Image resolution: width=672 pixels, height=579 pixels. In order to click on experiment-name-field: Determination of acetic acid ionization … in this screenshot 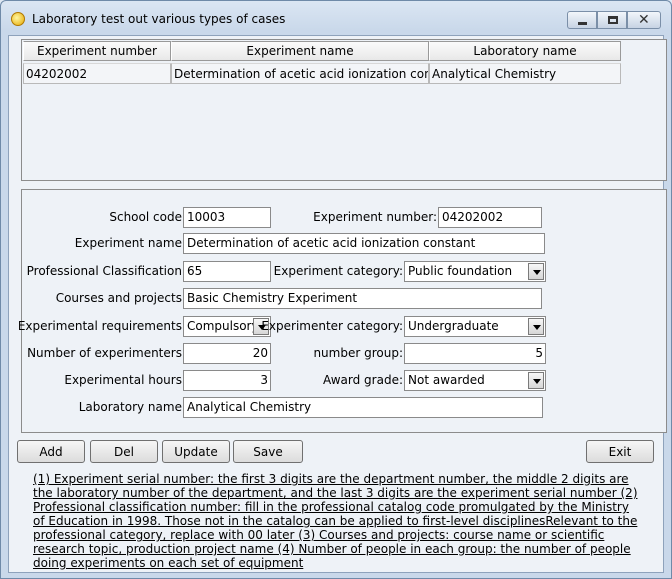, I will do `click(364, 243)`.